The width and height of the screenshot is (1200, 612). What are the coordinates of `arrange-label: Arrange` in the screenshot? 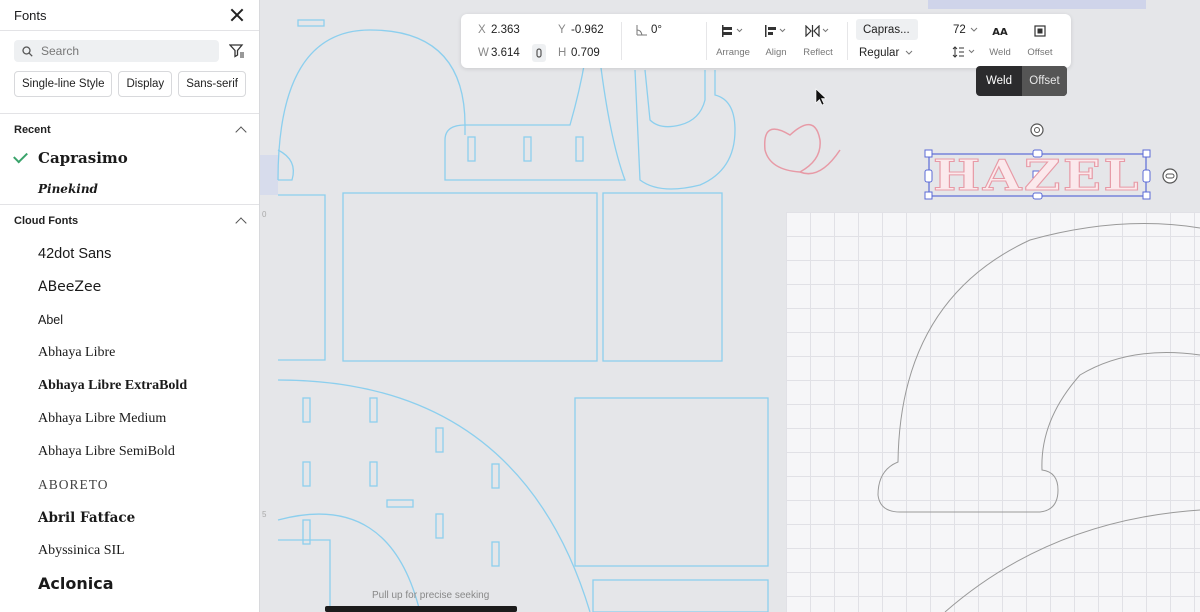 It's located at (733, 52).